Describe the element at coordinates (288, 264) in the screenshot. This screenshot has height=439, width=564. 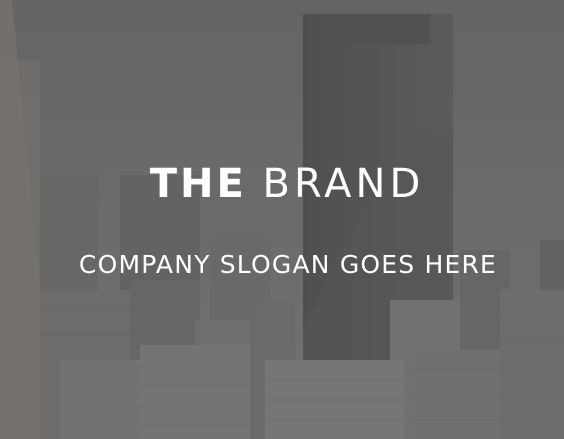
I see `company-slogan: COMPANY SLOGAN GOES HERE` at that location.